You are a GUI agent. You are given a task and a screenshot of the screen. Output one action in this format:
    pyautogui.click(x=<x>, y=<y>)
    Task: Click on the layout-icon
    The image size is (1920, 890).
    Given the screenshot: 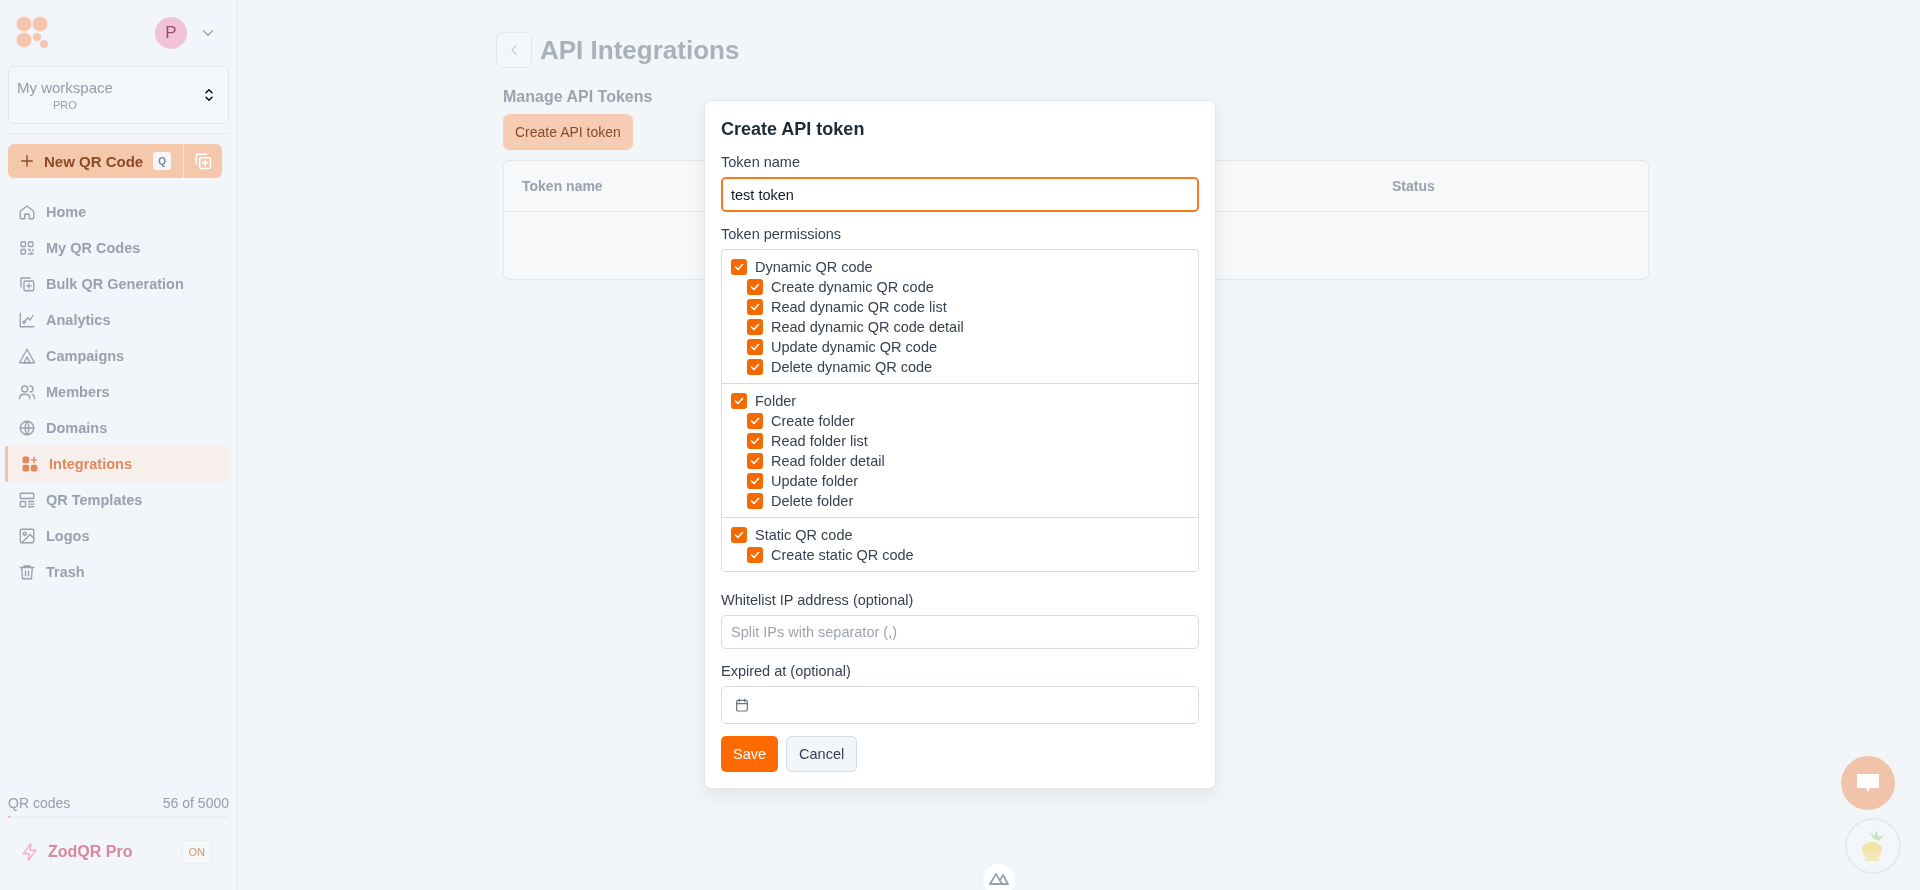 What is the action you would take?
    pyautogui.click(x=27, y=500)
    